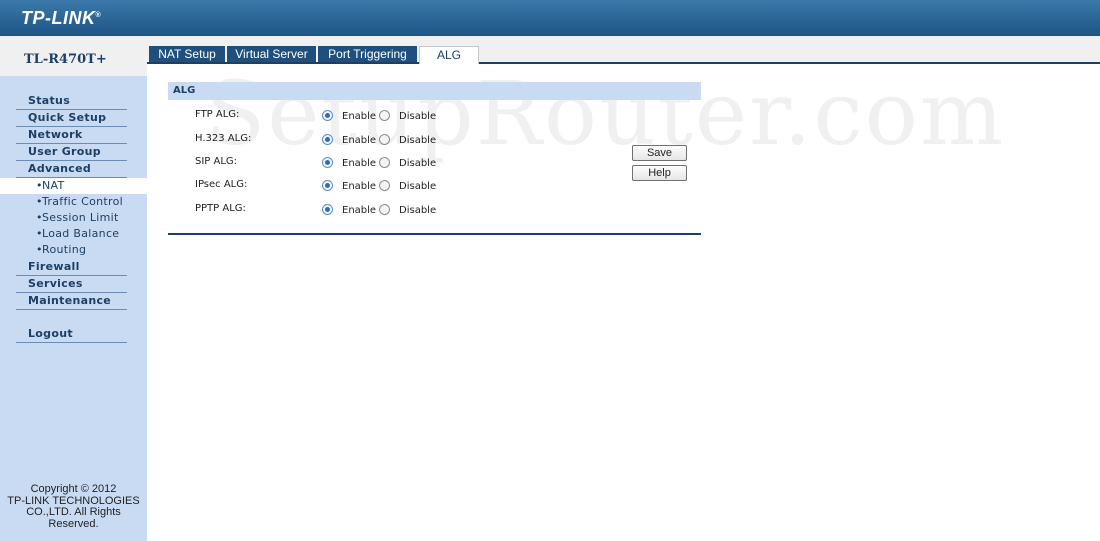 The width and height of the screenshot is (1100, 541). What do you see at coordinates (221, 184) in the screenshot?
I see `row-label: IPsec ALG:` at bounding box center [221, 184].